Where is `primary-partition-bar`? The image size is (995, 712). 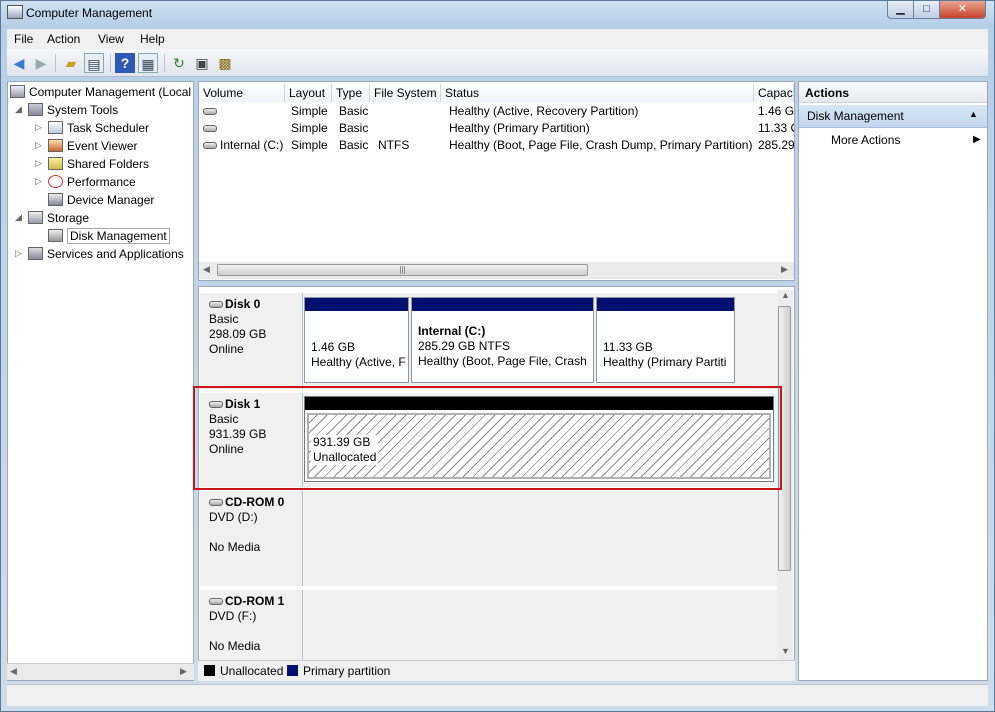 primary-partition-bar is located at coordinates (356, 304).